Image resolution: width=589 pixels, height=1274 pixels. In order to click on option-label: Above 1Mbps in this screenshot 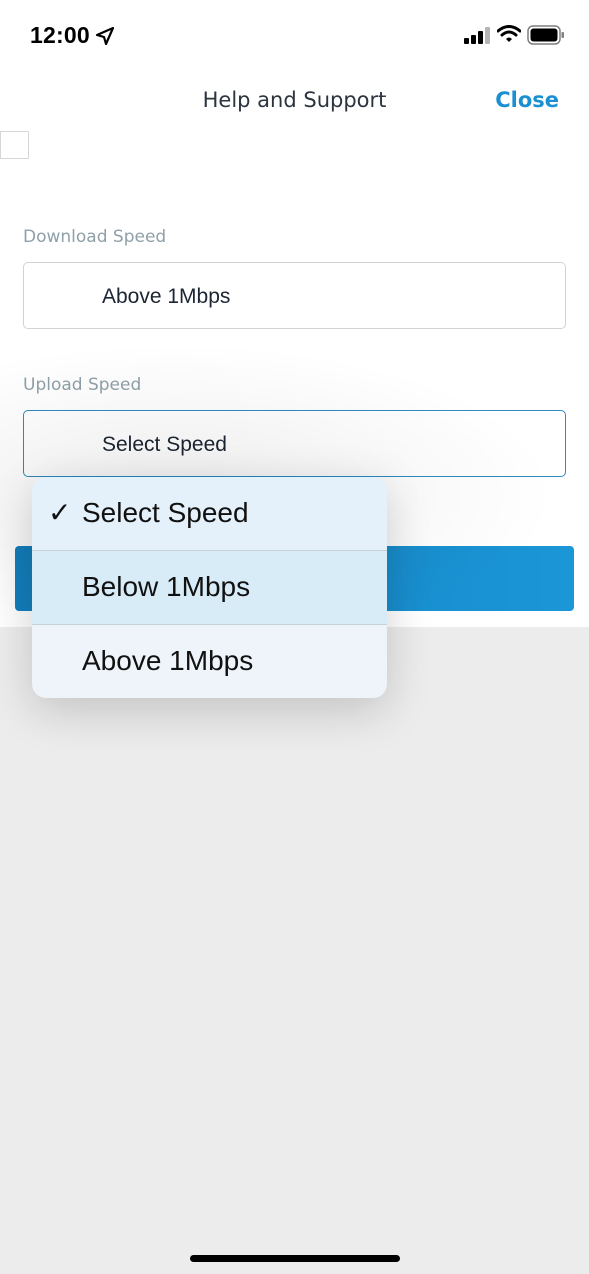, I will do `click(168, 660)`.